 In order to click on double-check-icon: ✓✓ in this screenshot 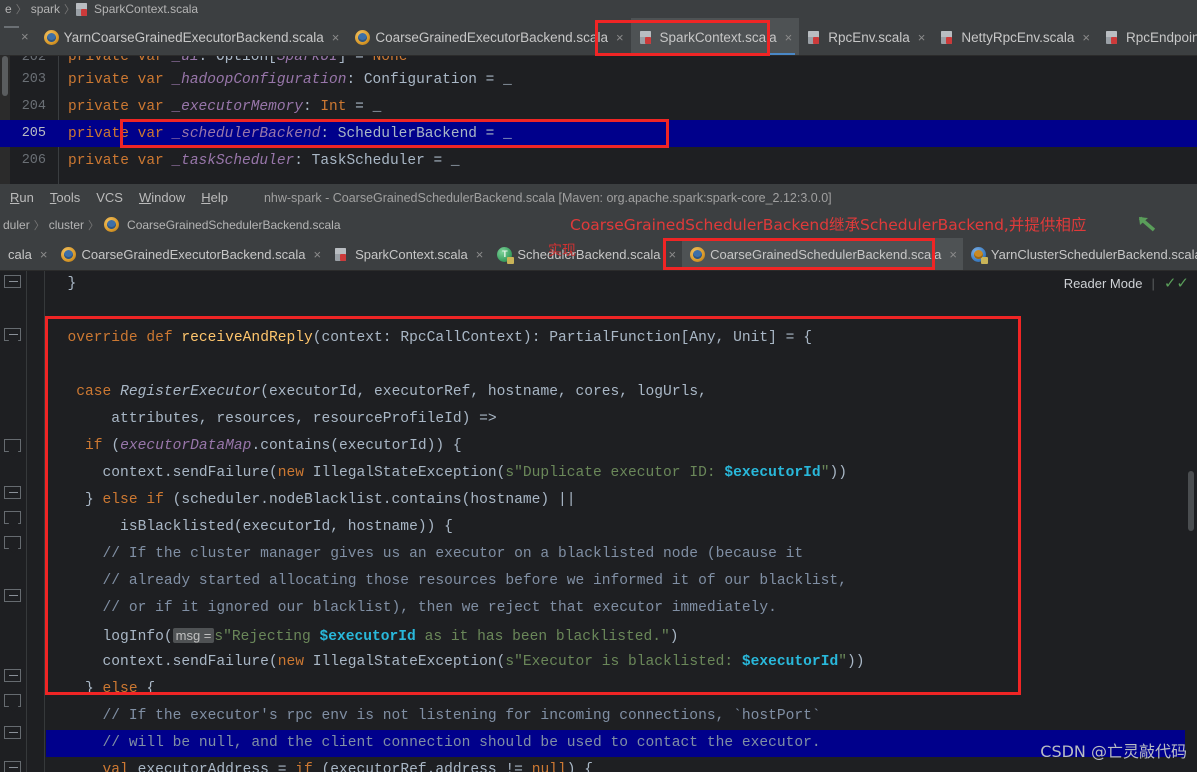, I will do `click(1176, 283)`.